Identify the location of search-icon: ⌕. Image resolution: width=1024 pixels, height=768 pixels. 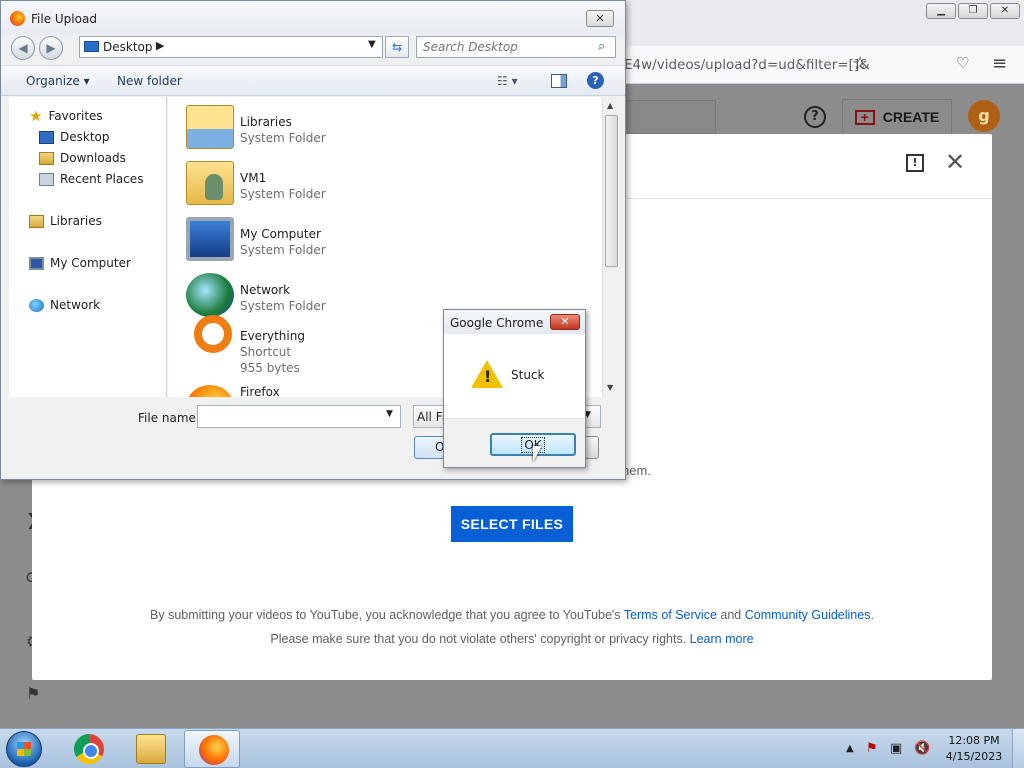
(601, 46).